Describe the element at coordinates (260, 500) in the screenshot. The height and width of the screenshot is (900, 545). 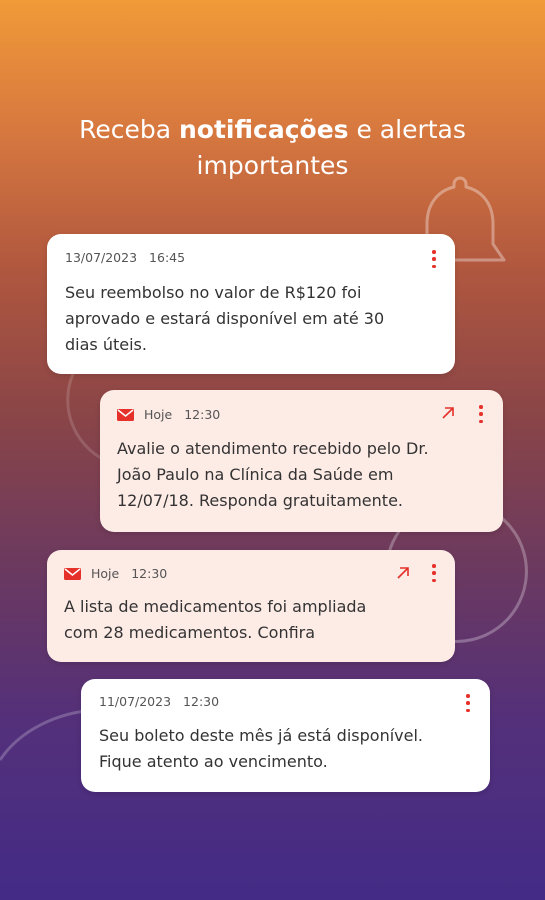
I see `notification-text-line: 12/07/18. Responda gratuitamente.` at that location.